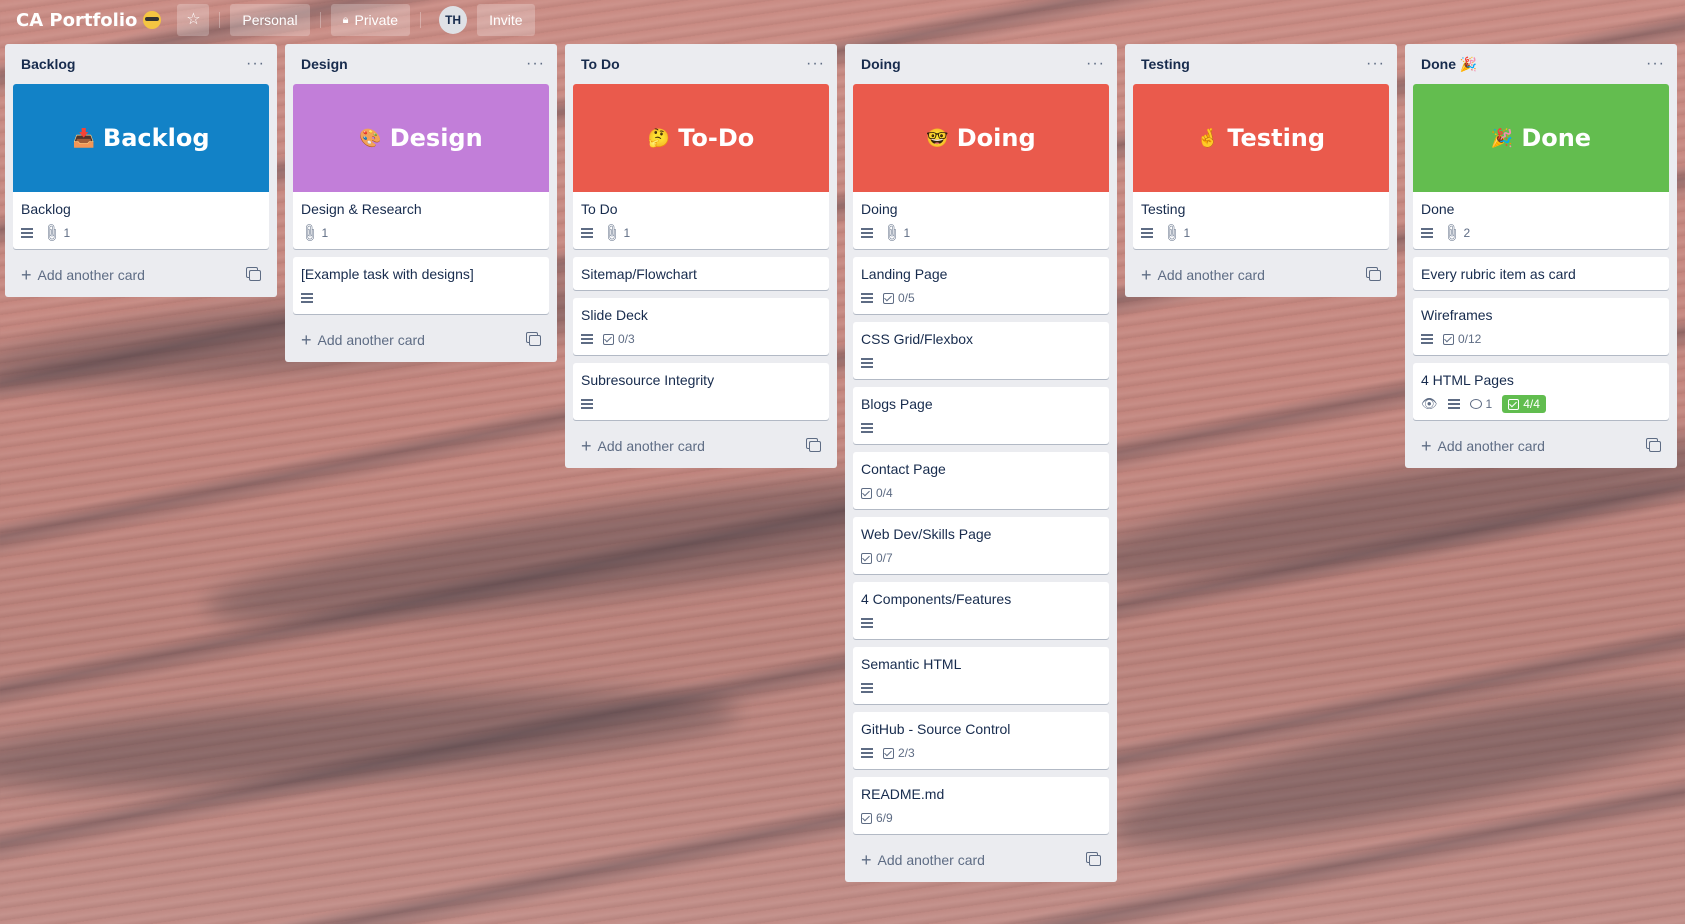  What do you see at coordinates (881, 64) in the screenshot?
I see `list-title: Doing` at bounding box center [881, 64].